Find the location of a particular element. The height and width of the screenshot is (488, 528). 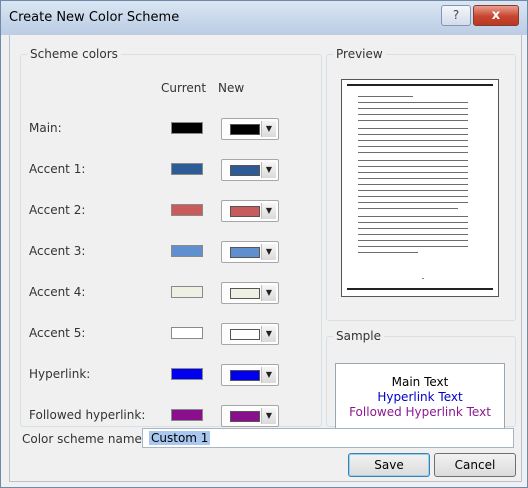

color-row-label: Accent 1: is located at coordinates (57, 169).